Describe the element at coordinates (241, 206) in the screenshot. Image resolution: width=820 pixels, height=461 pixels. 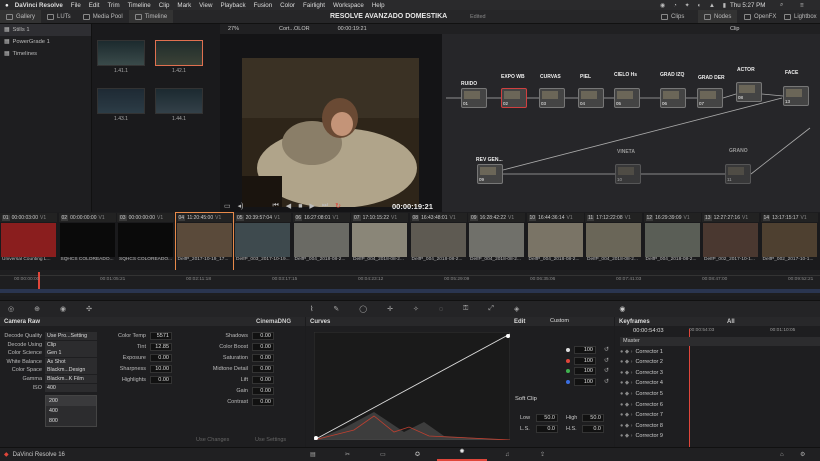
I see `audio-icon: ◂)` at that location.